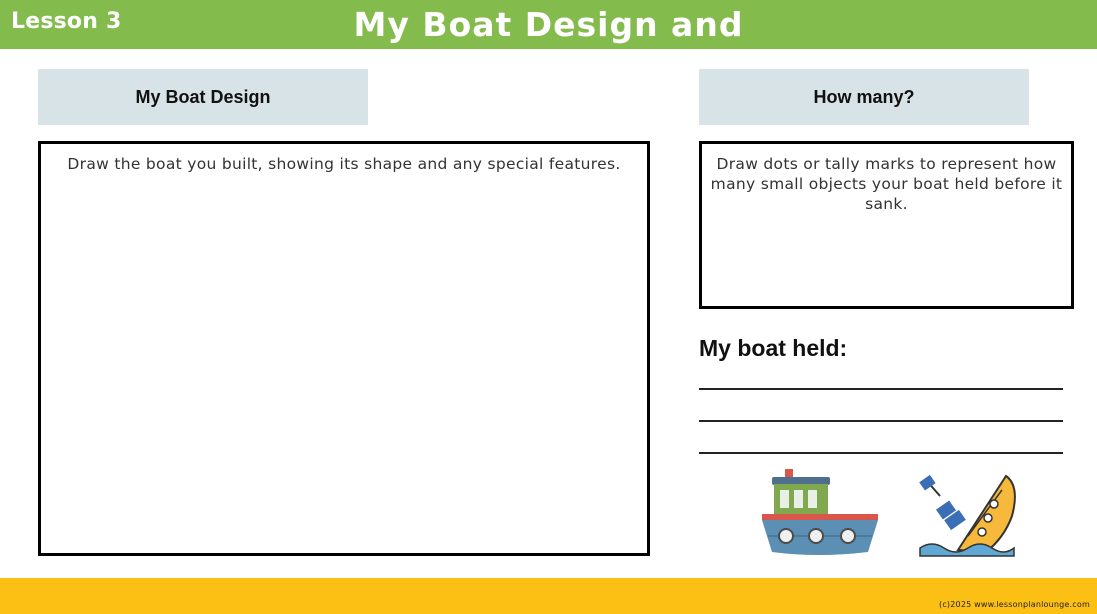  I want to click on count-heading-box: How many?, so click(864, 97).